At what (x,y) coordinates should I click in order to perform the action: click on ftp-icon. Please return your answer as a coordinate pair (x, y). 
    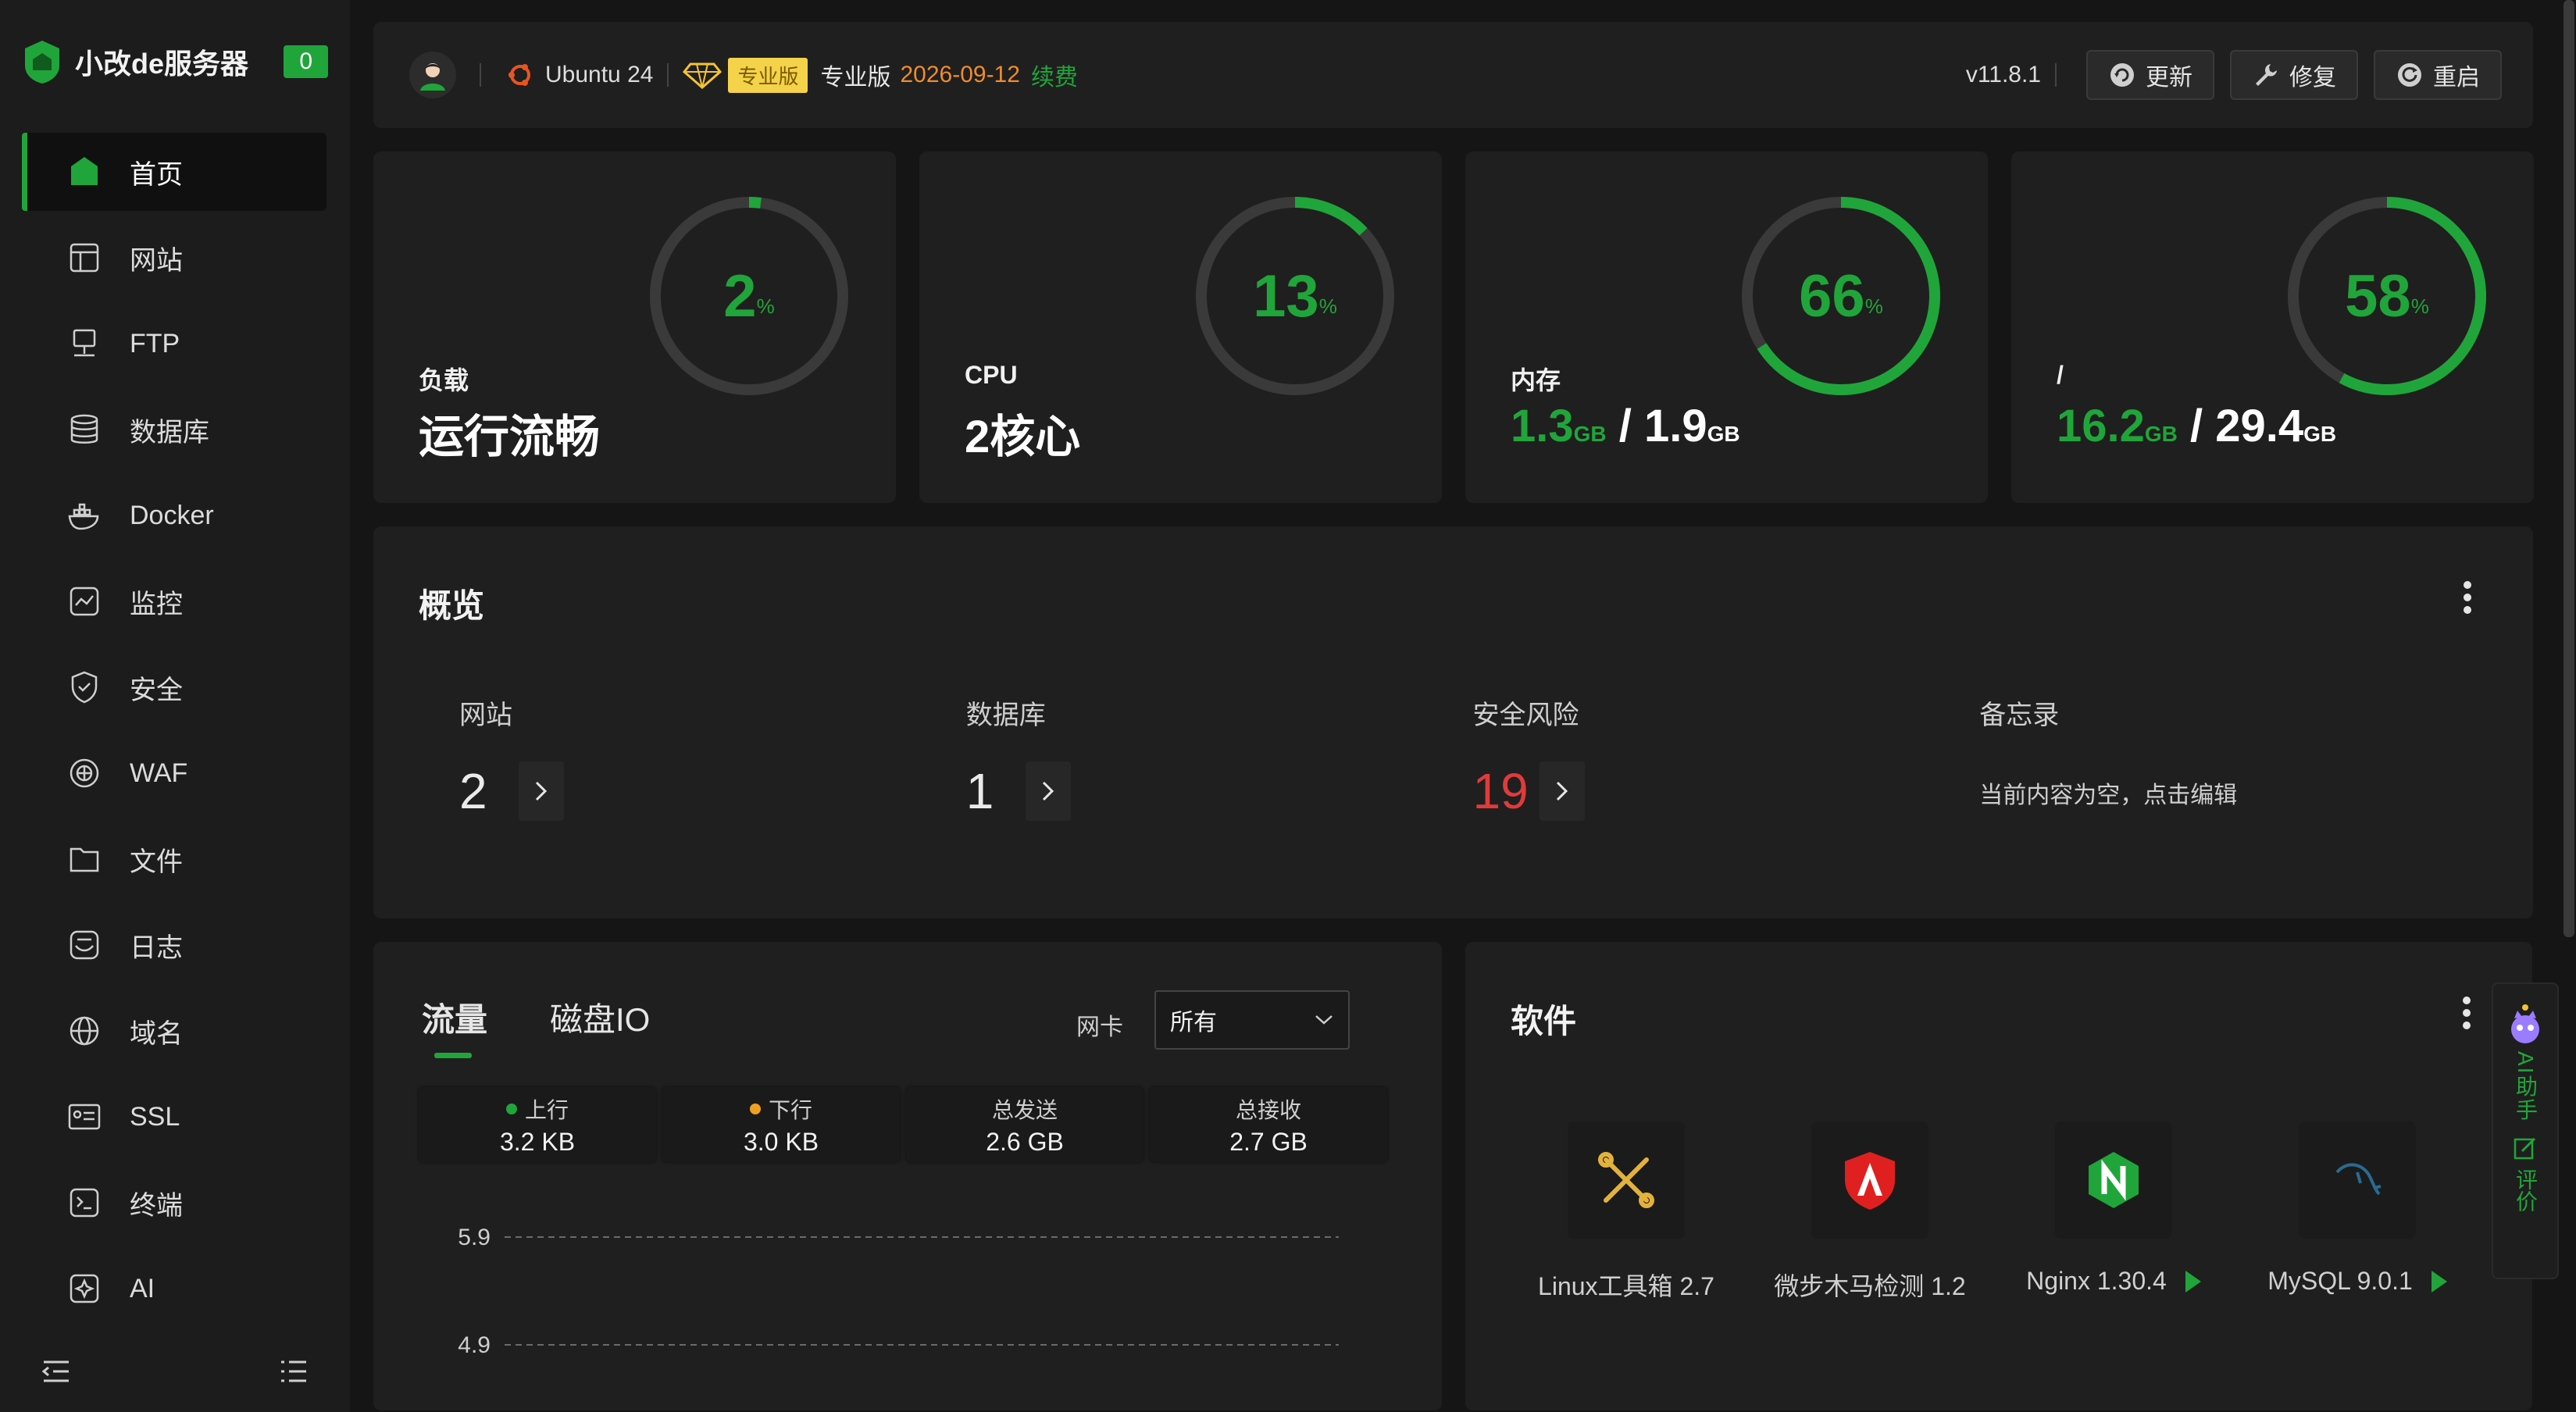
    Looking at the image, I should click on (84, 343).